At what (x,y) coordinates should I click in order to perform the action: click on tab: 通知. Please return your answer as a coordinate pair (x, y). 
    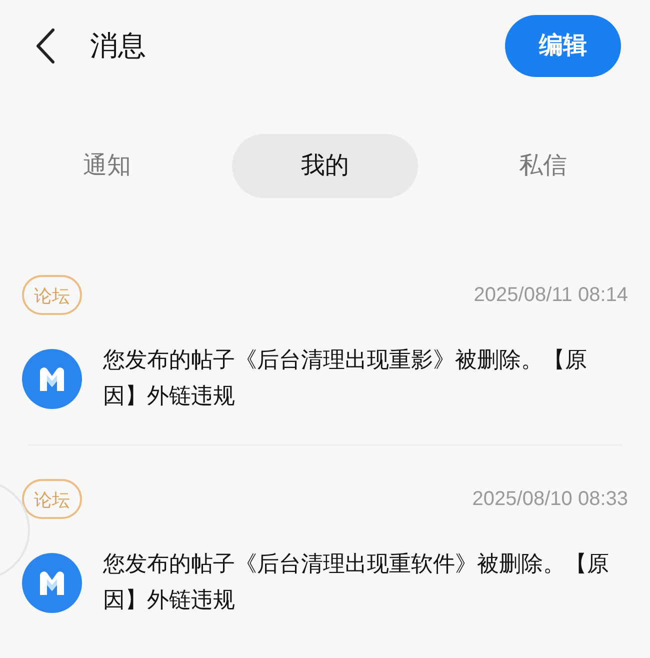
    Looking at the image, I should click on (107, 166).